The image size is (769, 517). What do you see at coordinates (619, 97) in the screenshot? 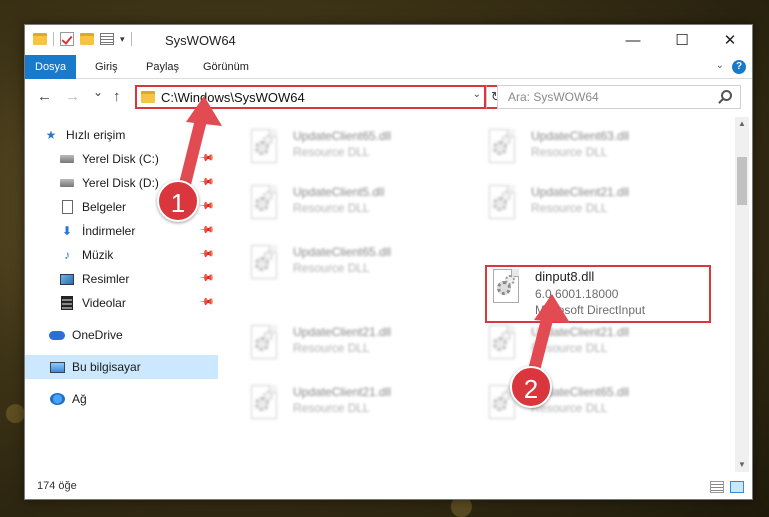
I see `search-box: Ara: SysWOW64` at bounding box center [619, 97].